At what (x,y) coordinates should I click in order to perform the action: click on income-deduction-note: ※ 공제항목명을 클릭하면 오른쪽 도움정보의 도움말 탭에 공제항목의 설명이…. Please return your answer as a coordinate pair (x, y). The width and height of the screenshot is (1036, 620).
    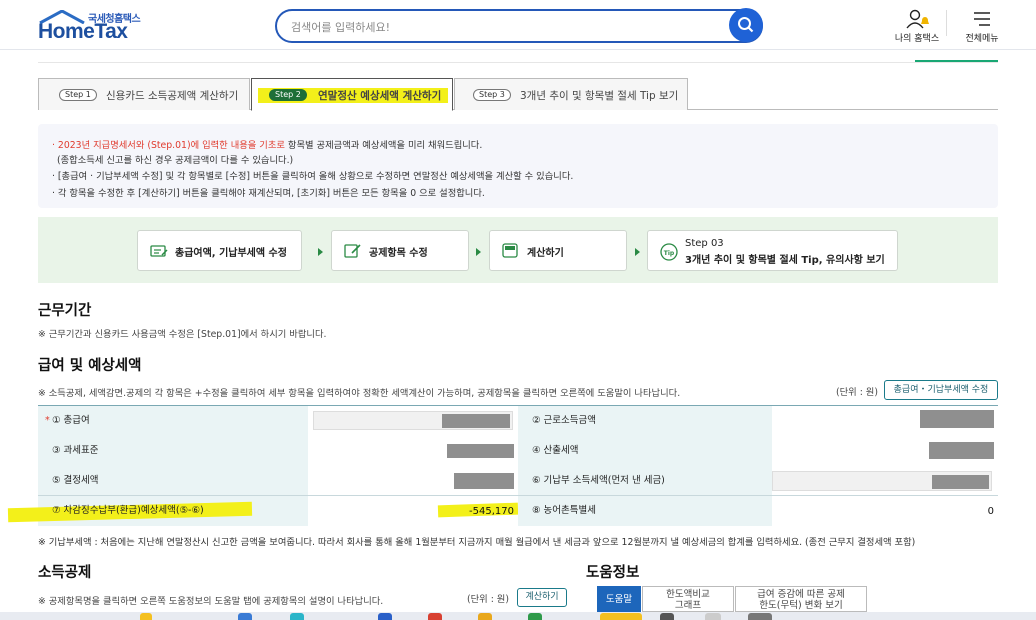
    Looking at the image, I should click on (211, 601).